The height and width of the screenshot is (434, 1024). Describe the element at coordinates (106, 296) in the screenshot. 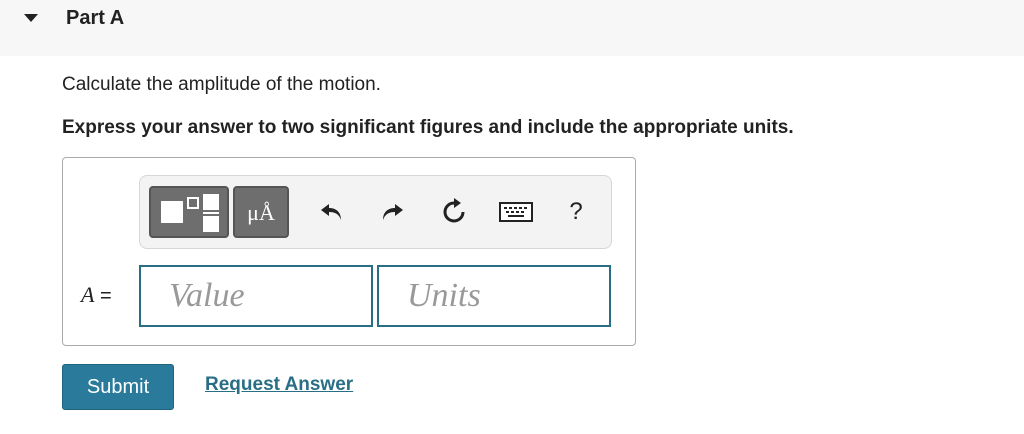

I see `equals-sign: =` at that location.